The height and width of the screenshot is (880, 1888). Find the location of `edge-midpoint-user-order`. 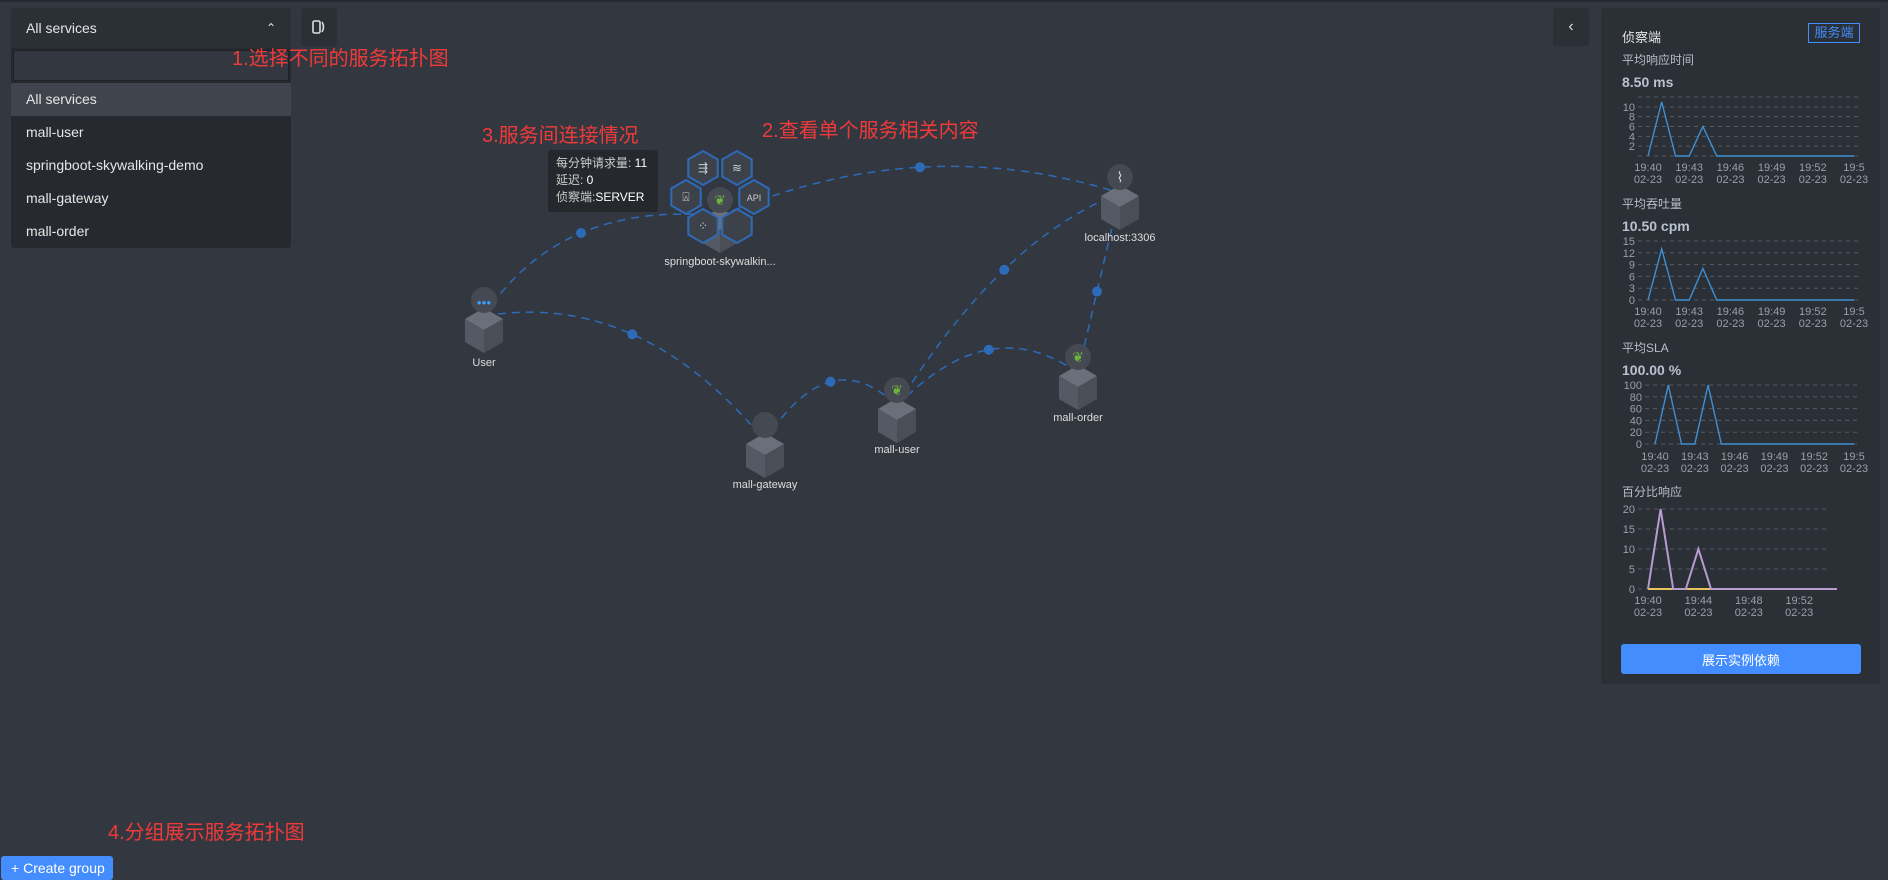

edge-midpoint-user-order is located at coordinates (989, 350).